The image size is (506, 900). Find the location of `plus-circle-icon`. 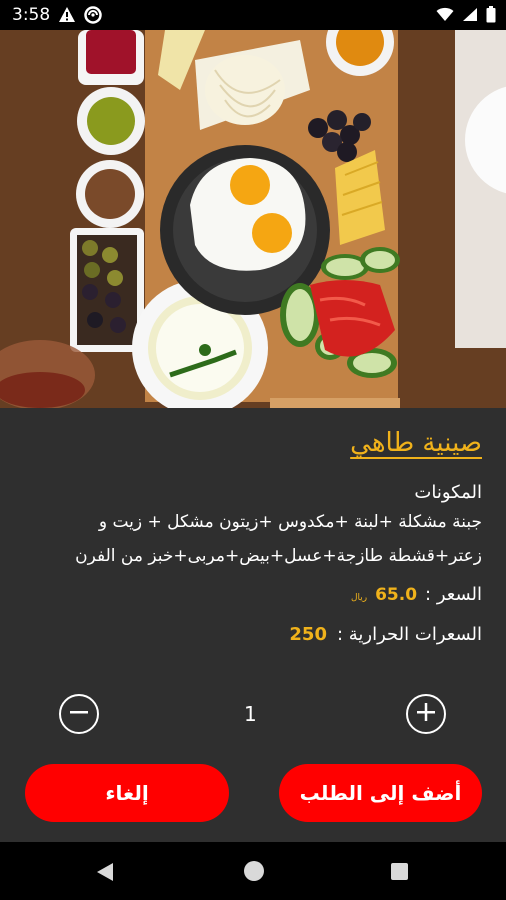

plus-circle-icon is located at coordinates (426, 714).